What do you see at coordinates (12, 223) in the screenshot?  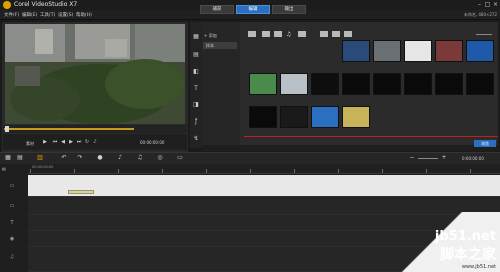 I see `title-track-icon: T` at bounding box center [12, 223].